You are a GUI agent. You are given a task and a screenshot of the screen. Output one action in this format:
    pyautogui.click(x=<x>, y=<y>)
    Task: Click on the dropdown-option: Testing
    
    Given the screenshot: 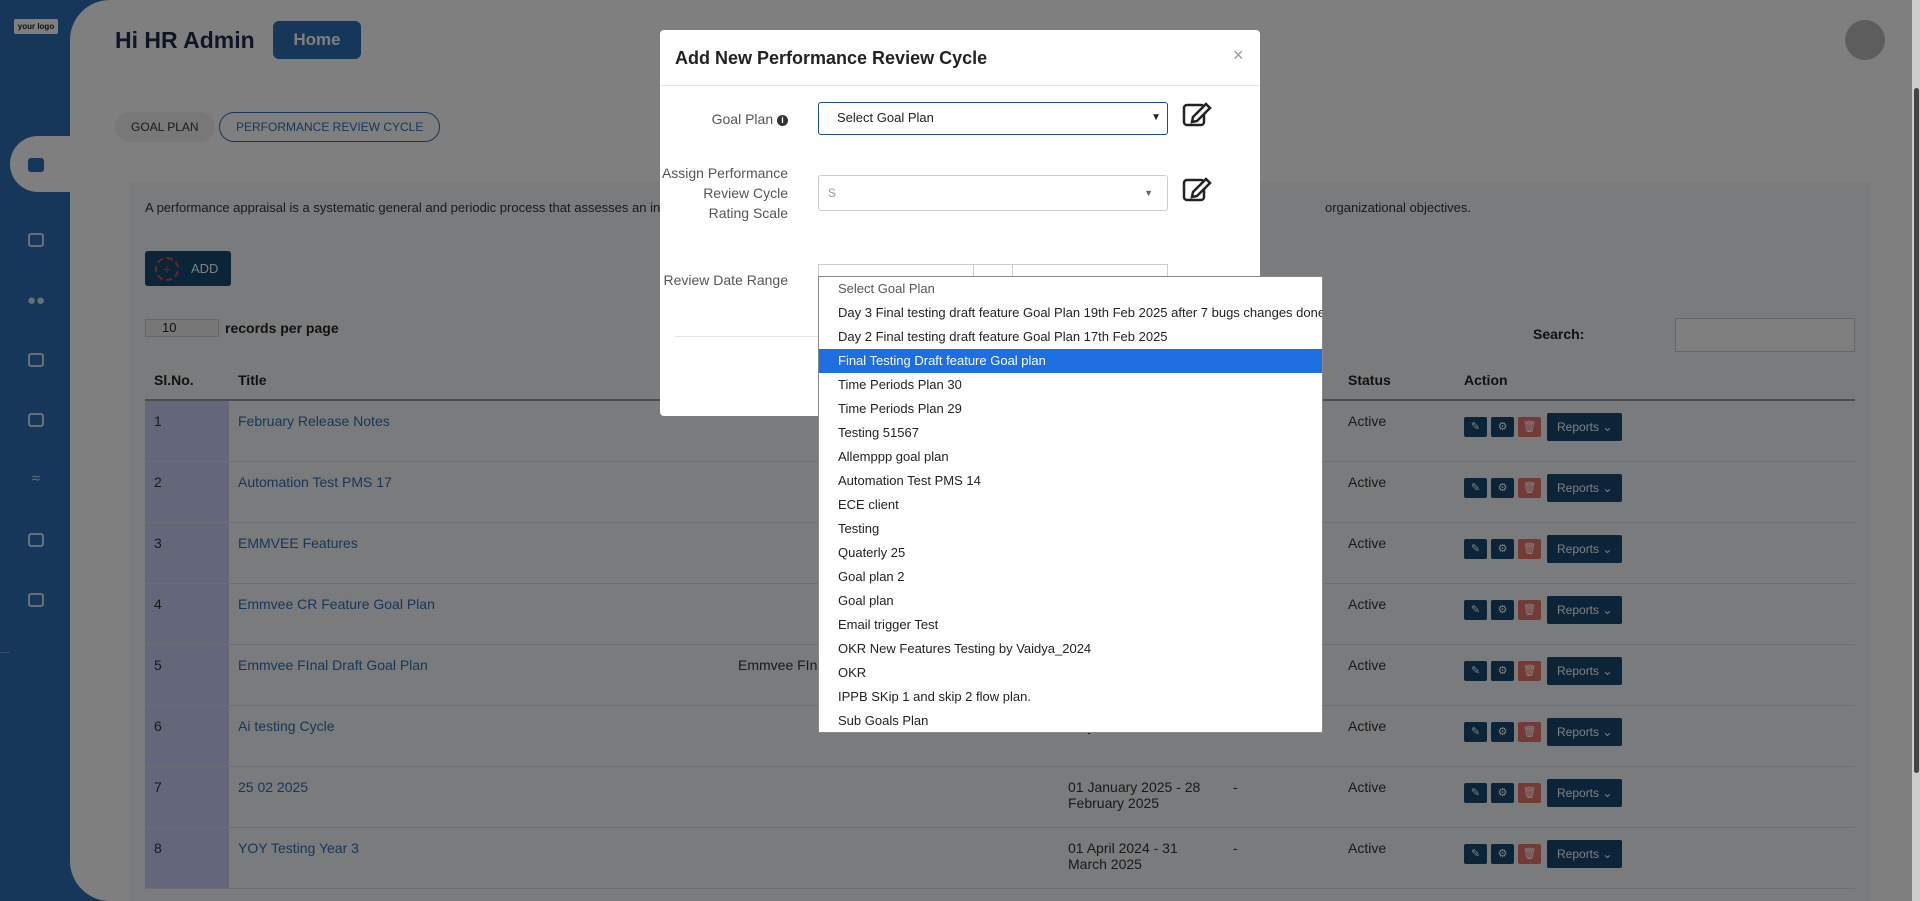 What is the action you would take?
    pyautogui.click(x=1070, y=529)
    